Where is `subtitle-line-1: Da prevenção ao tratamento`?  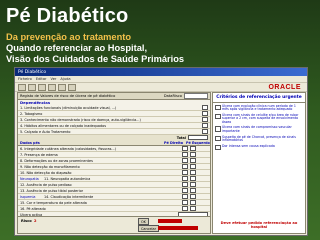
subtitle-line-1: Da prevenção ao tratamento is located at coordinates (69, 37).